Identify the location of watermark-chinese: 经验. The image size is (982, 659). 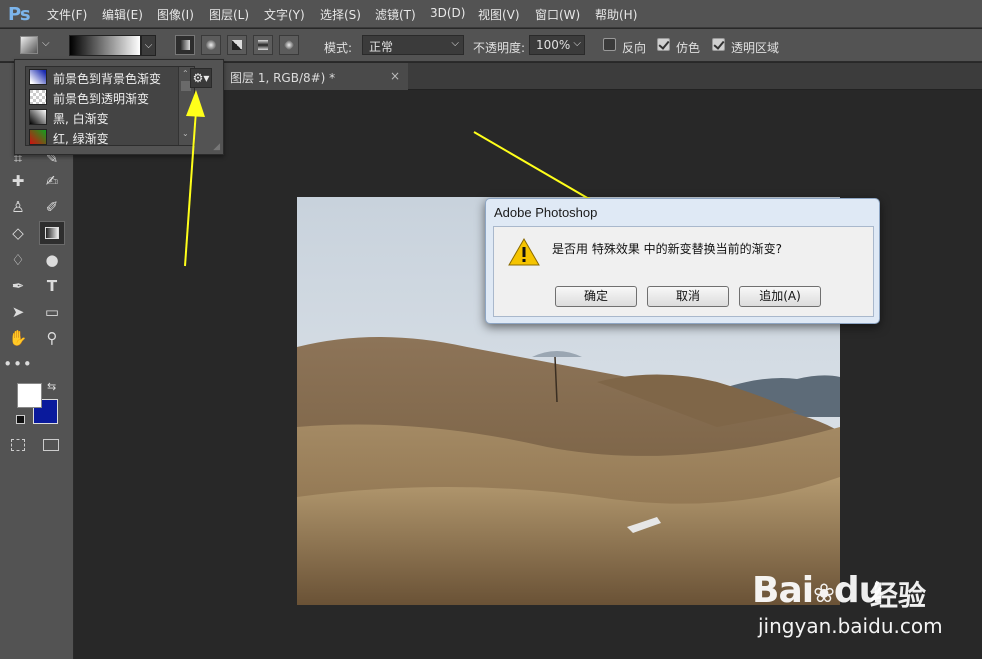
(898, 595).